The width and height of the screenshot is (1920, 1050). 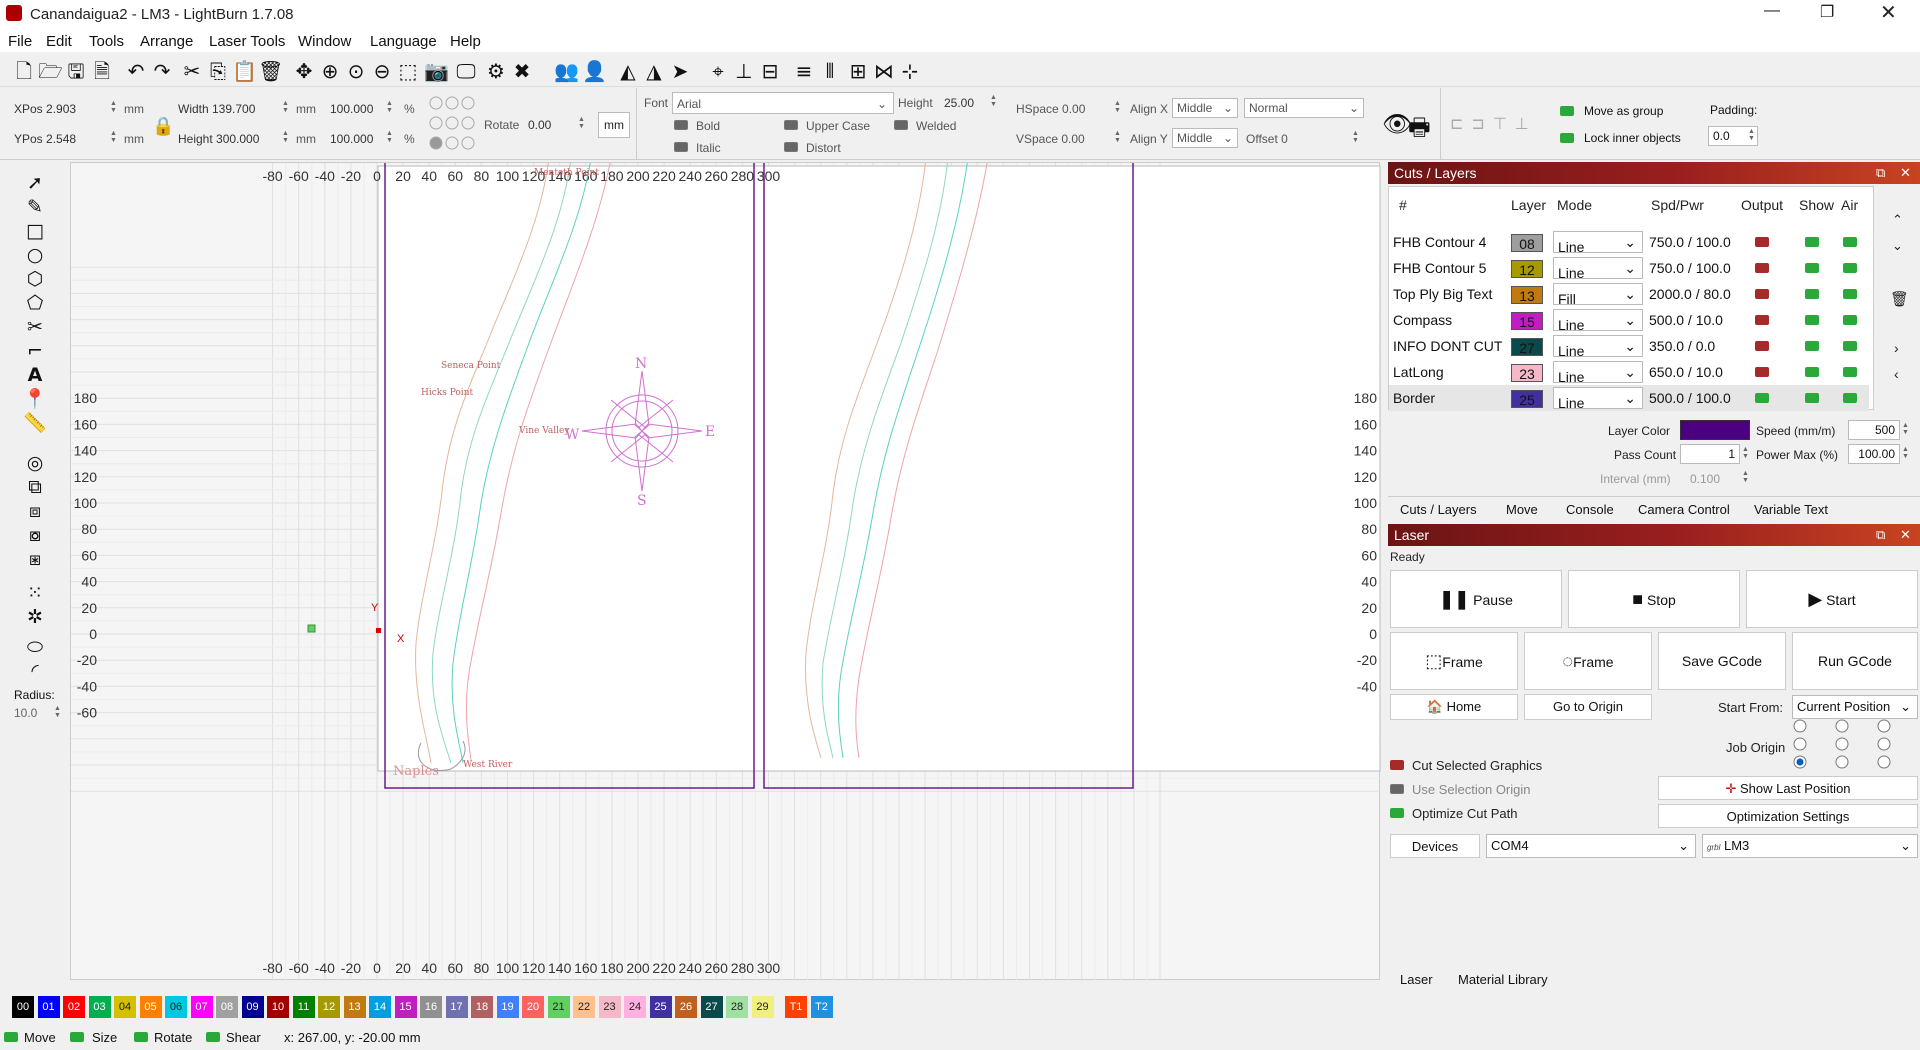 I want to click on origin-radio-tc, so click(x=1842, y=726).